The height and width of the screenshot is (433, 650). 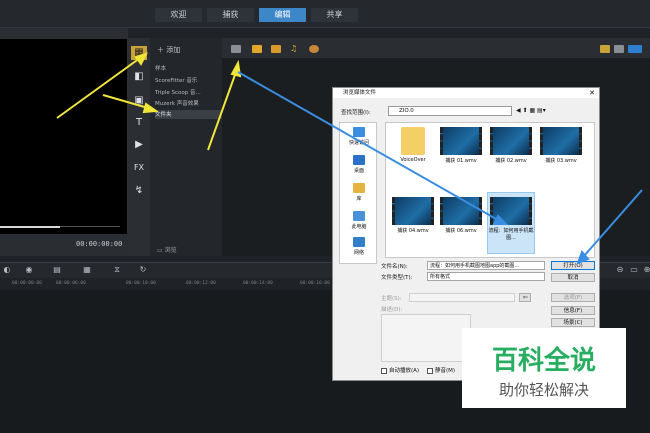 I want to click on library-icon, so click(x=359, y=188).